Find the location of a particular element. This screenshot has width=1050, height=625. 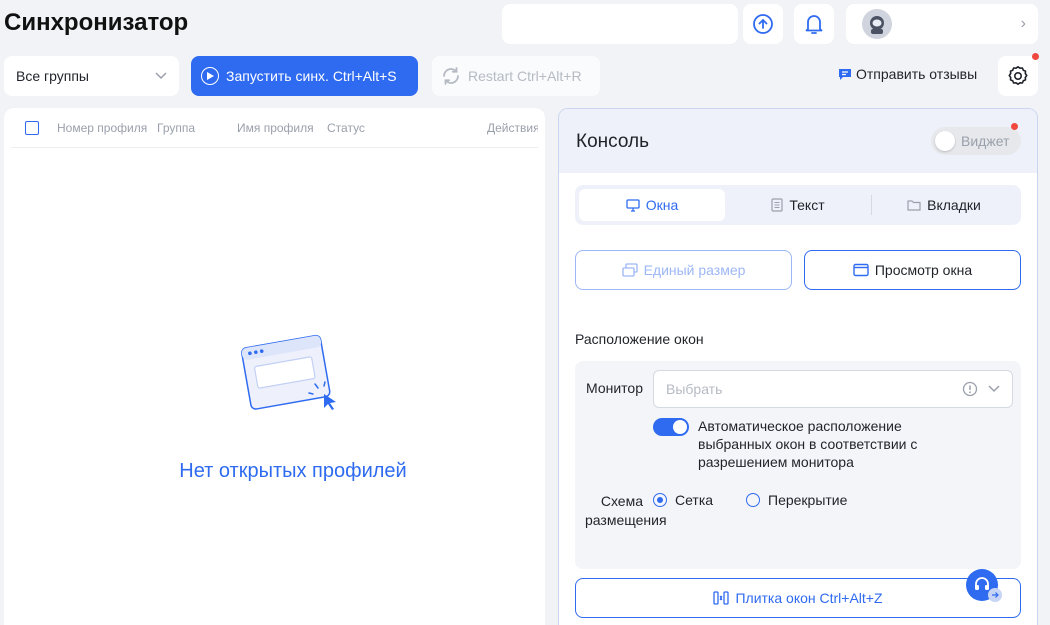

layout-scheme-label: Схема размещения is located at coordinates (626, 510).